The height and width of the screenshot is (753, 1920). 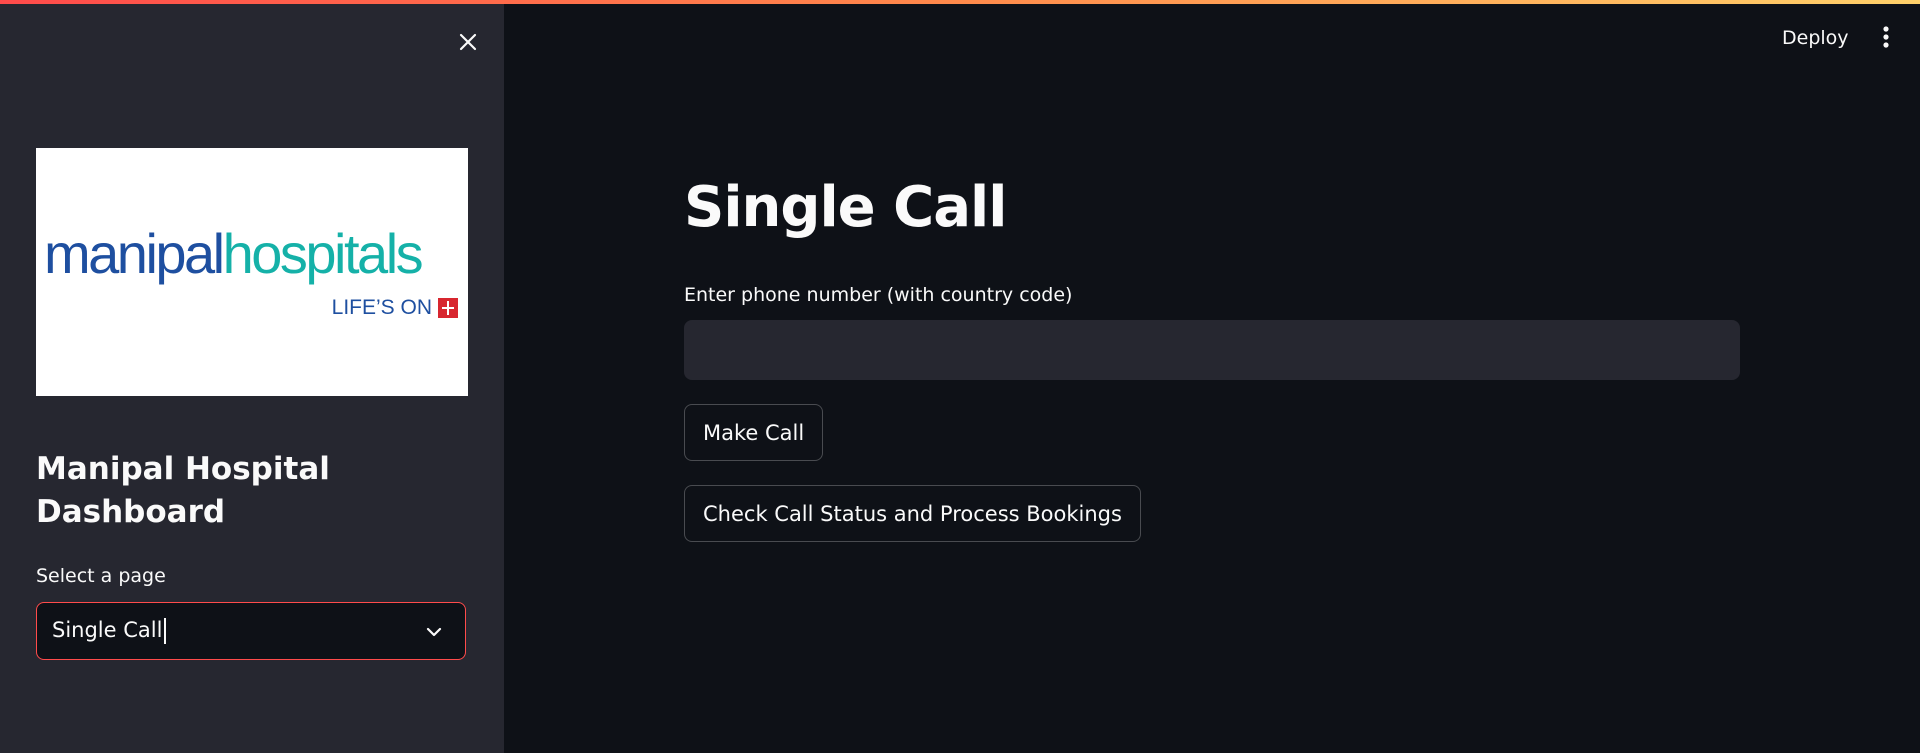 I want to click on page-title: Single Call, so click(x=845, y=207).